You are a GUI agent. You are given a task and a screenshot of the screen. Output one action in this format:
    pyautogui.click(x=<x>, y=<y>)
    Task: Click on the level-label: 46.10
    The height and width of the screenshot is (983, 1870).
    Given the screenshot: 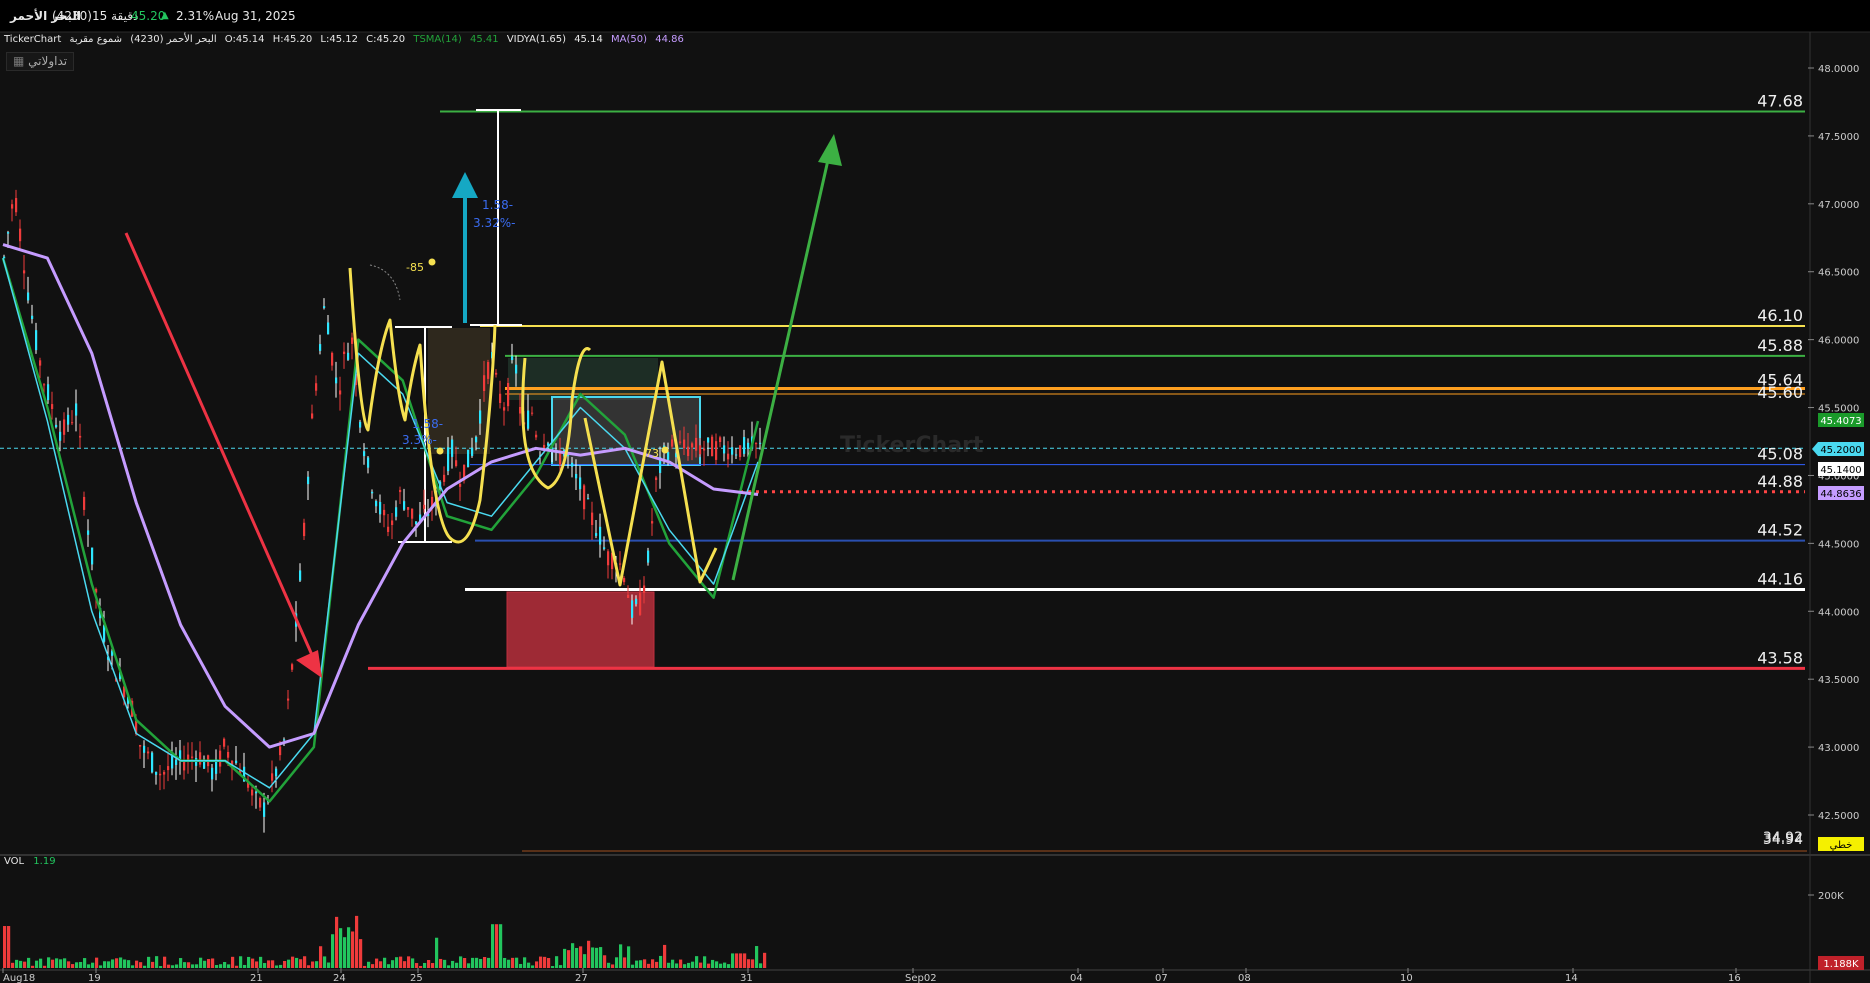 What is the action you would take?
    pyautogui.click(x=1780, y=315)
    